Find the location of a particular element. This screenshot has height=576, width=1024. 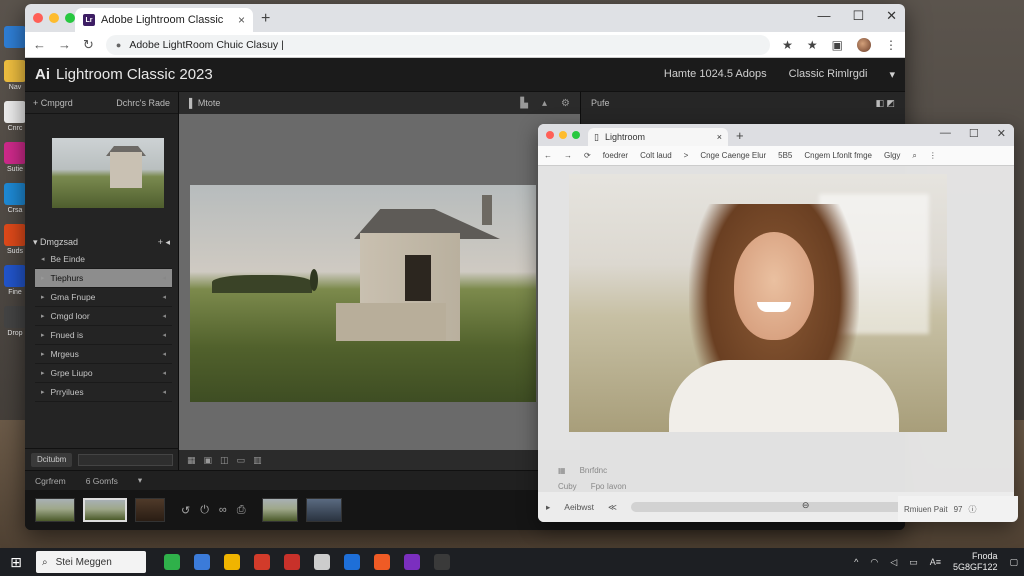

add-collection-button: + ◂ is located at coordinates (164, 242).